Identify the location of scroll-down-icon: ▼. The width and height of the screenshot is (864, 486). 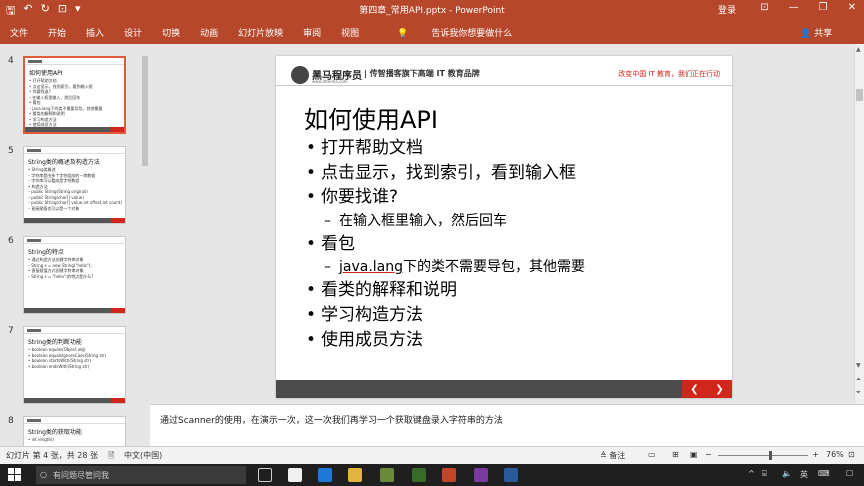
(858, 365).